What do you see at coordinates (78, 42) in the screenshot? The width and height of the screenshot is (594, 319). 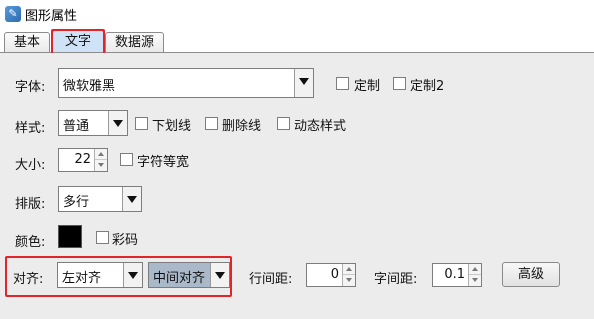 I see `tab-highlight-box` at bounding box center [78, 42].